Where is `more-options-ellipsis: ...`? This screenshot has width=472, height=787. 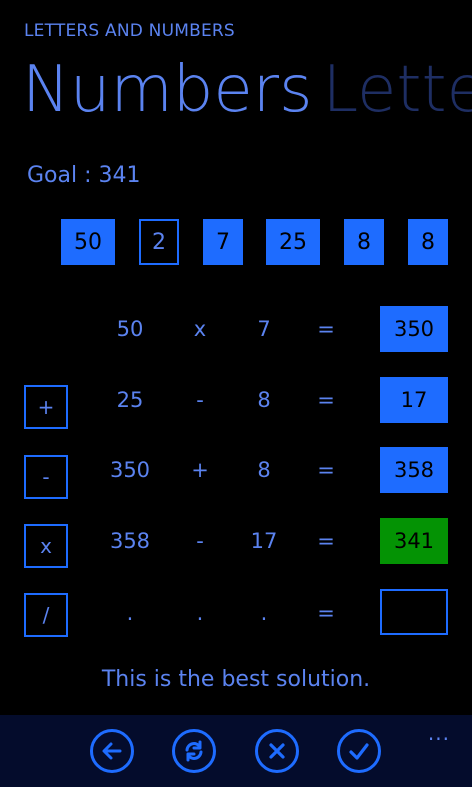
more-options-ellipsis: ... is located at coordinates (439, 733).